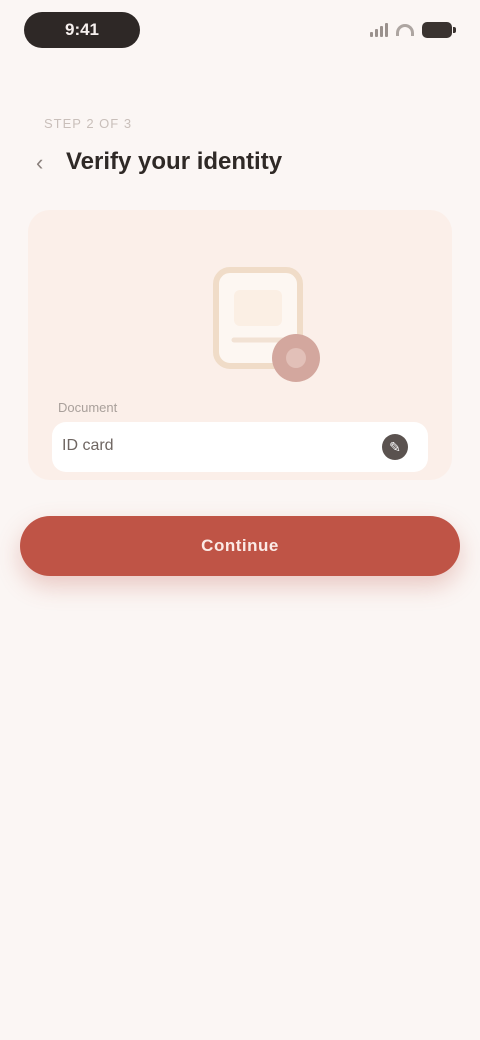 Image resolution: width=480 pixels, height=1040 pixels. I want to click on document-field: ID card ✎, so click(240, 447).